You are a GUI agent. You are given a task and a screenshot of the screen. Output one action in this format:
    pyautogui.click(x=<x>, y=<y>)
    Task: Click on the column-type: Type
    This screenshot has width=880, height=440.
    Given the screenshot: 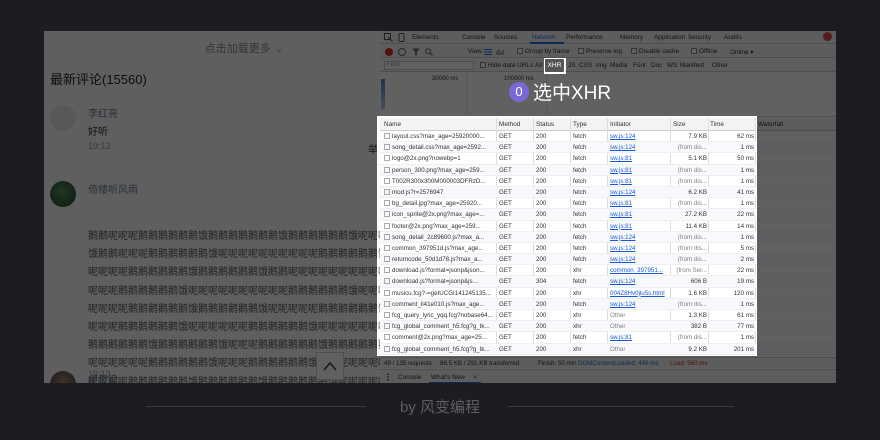 What is the action you would take?
    pyautogui.click(x=580, y=124)
    